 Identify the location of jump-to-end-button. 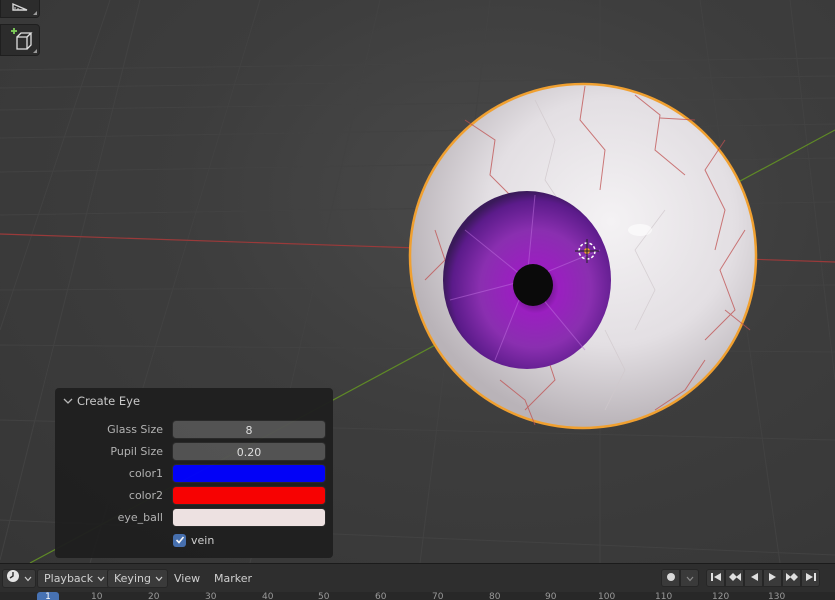
(810, 578).